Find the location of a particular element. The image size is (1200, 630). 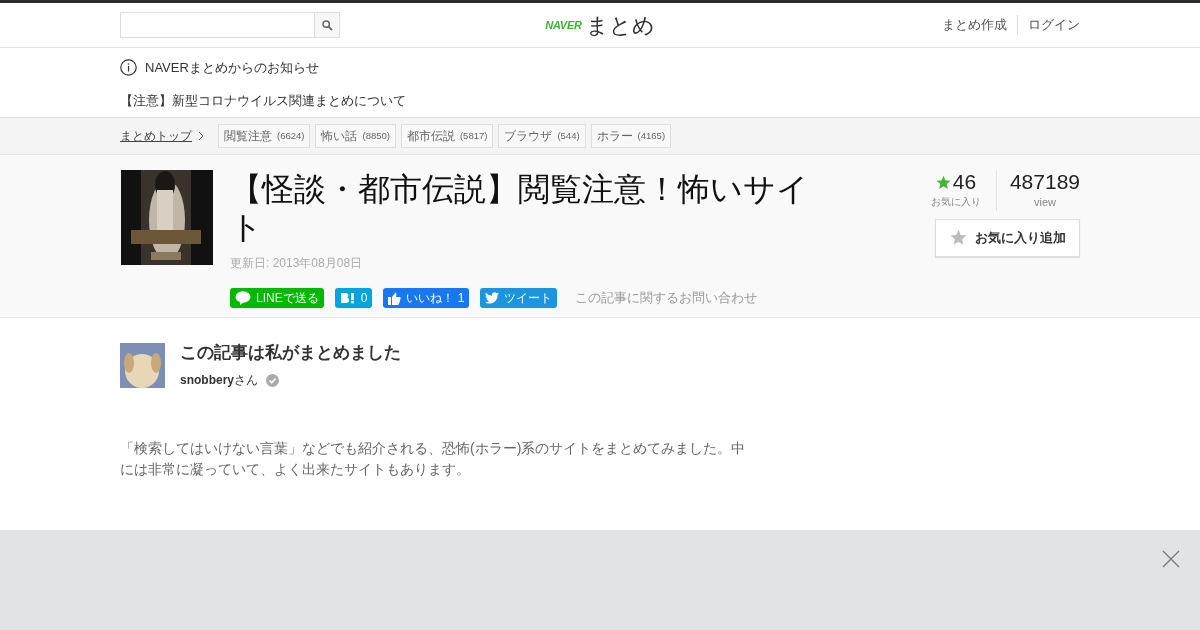

search-field is located at coordinates (230, 25).